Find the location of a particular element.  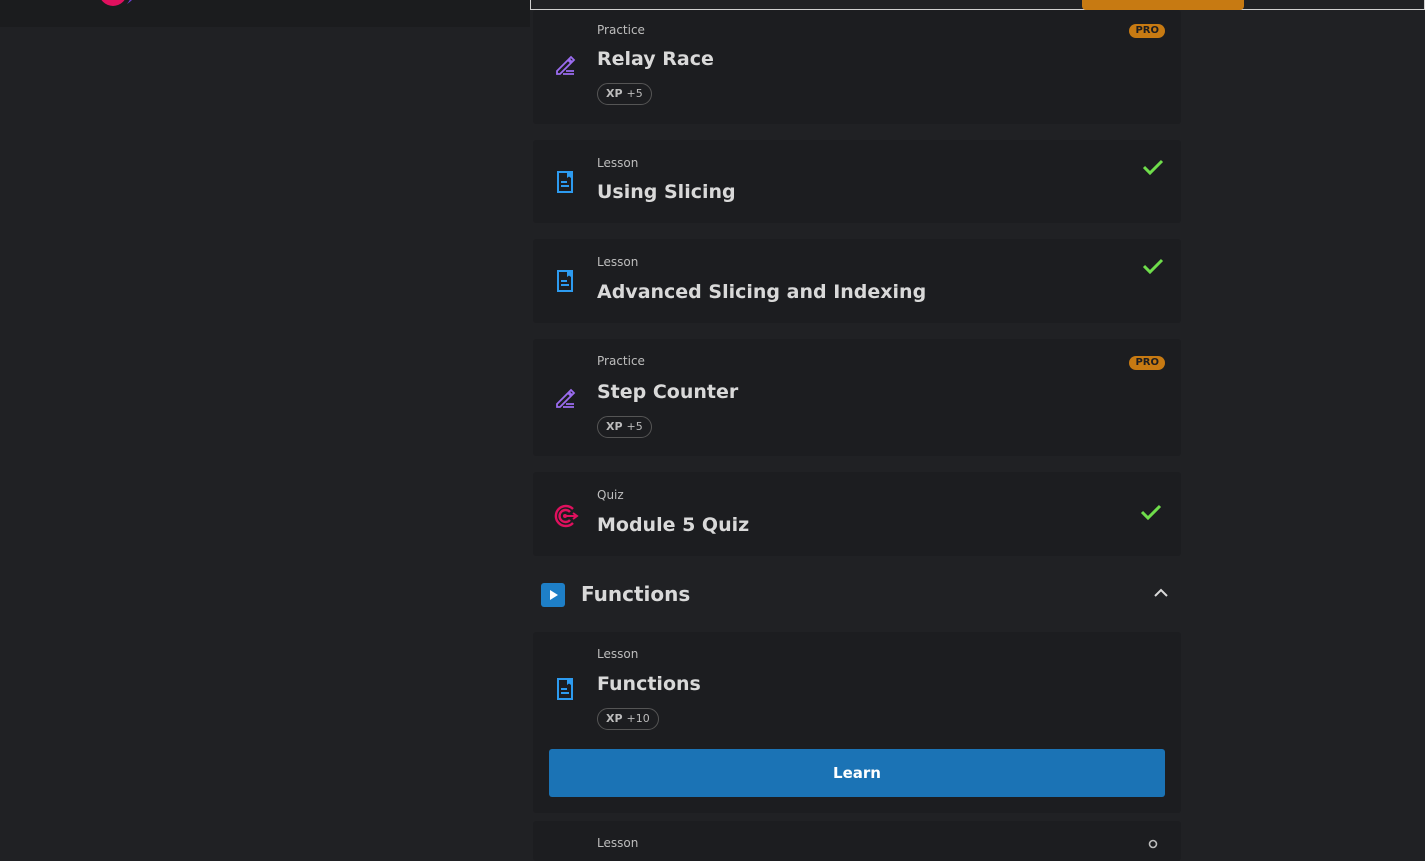

item-title: Step Counter is located at coordinates (667, 392).